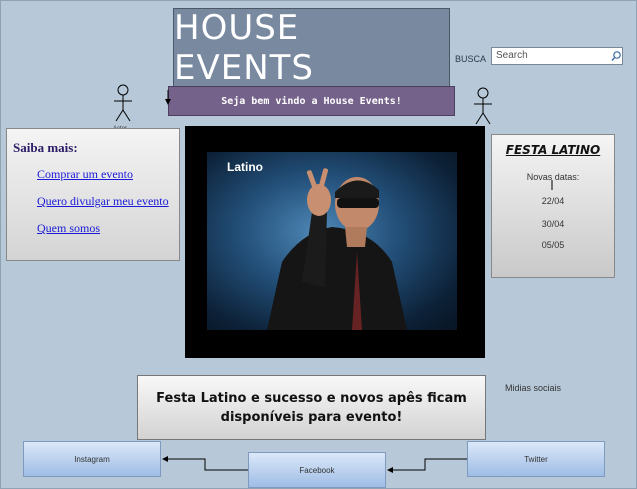  Describe the element at coordinates (553, 245) in the screenshot. I see `date-item: 05/05` at that location.